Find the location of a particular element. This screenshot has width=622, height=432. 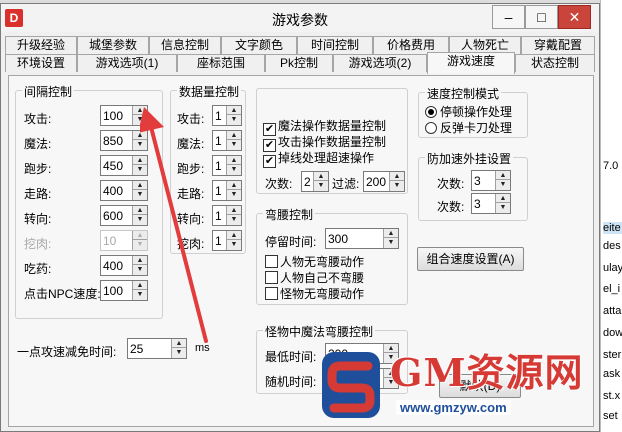

bend-control-group: 弯腰控制 停留时间: 300 ▲ ▼ 人物无弯腰动作 人物自己不弯腰 怪物无弯腰动作 is located at coordinates (332, 255).